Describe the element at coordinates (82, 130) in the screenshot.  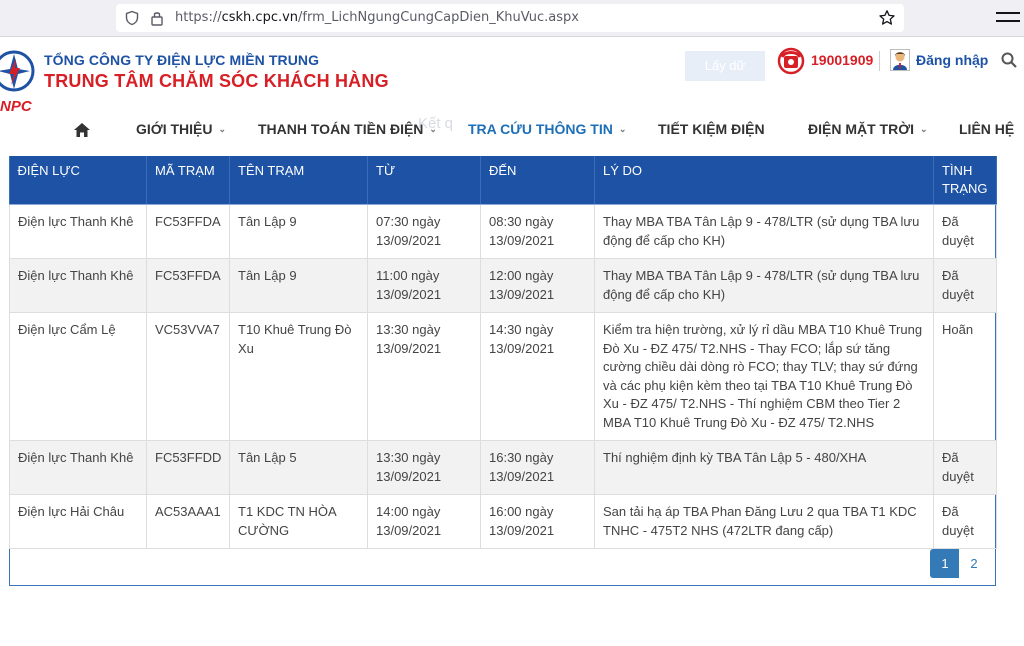
I see `home-icon` at that location.